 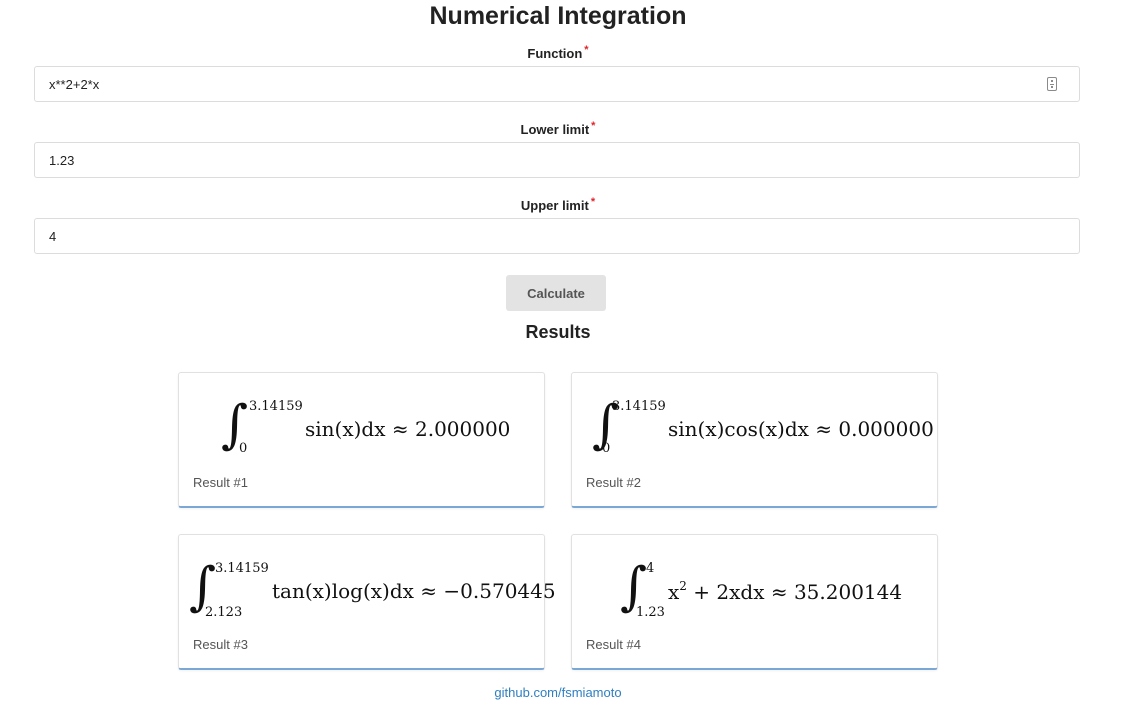 I want to click on integrand-result: sin(x)dx ≈ 2.000000, so click(x=408, y=429).